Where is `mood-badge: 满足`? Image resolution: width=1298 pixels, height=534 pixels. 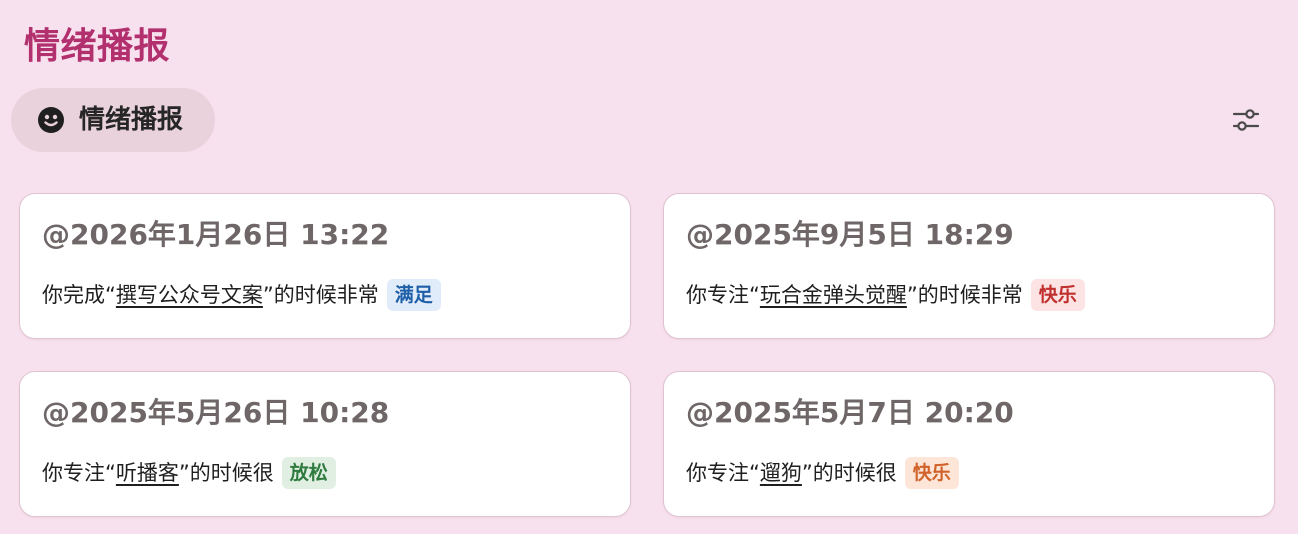
mood-badge: 满足 is located at coordinates (413, 295).